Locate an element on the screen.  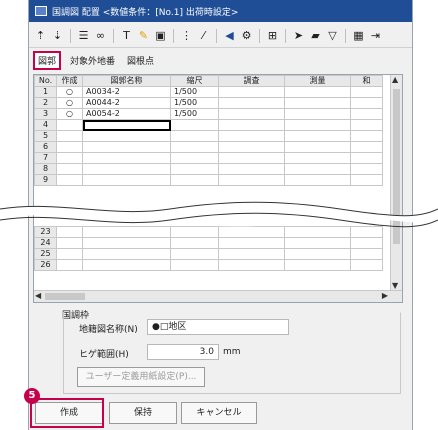
table-row: 1 ○ A0034-2 1/500 is located at coordinates (208, 92).